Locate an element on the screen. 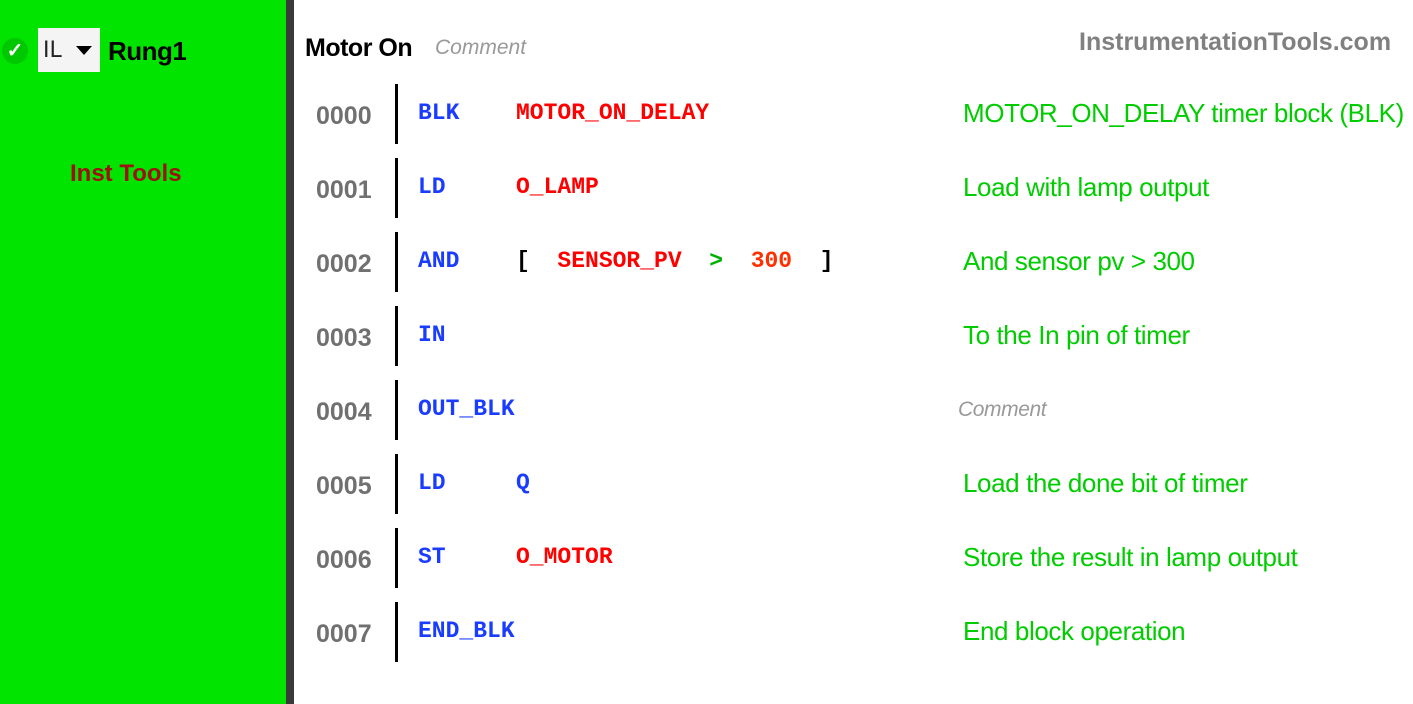  language-select: IL is located at coordinates (69, 50).